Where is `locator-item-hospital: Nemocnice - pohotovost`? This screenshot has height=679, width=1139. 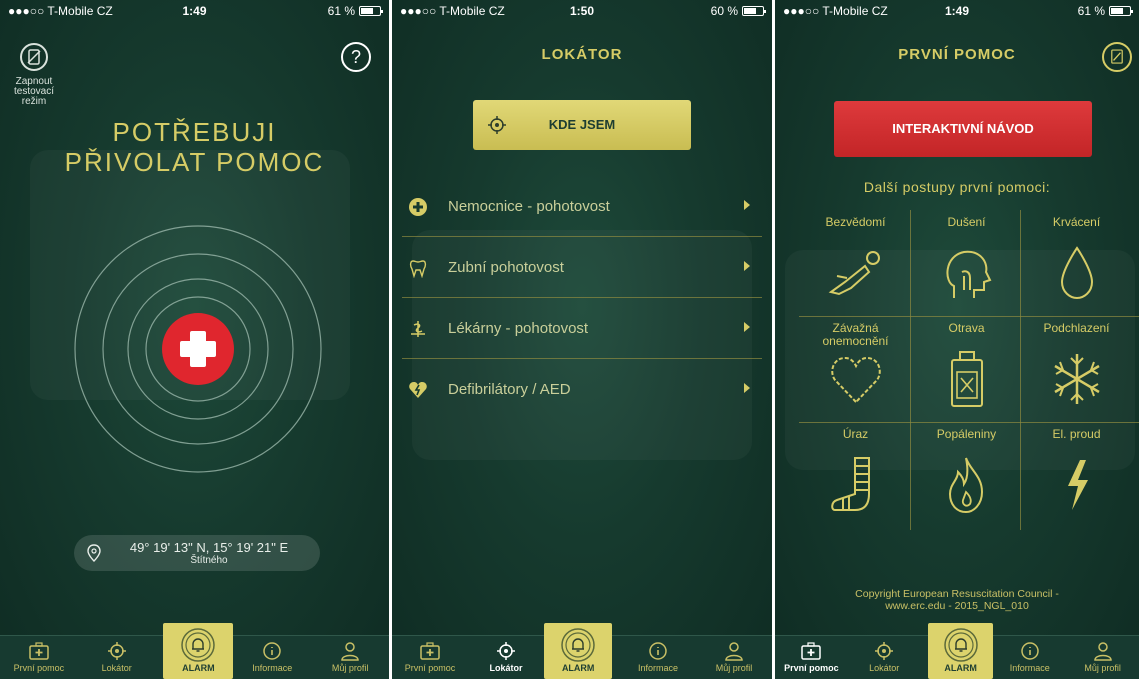
locator-item-hospital: Nemocnice - pohotovost is located at coordinates (582, 206).